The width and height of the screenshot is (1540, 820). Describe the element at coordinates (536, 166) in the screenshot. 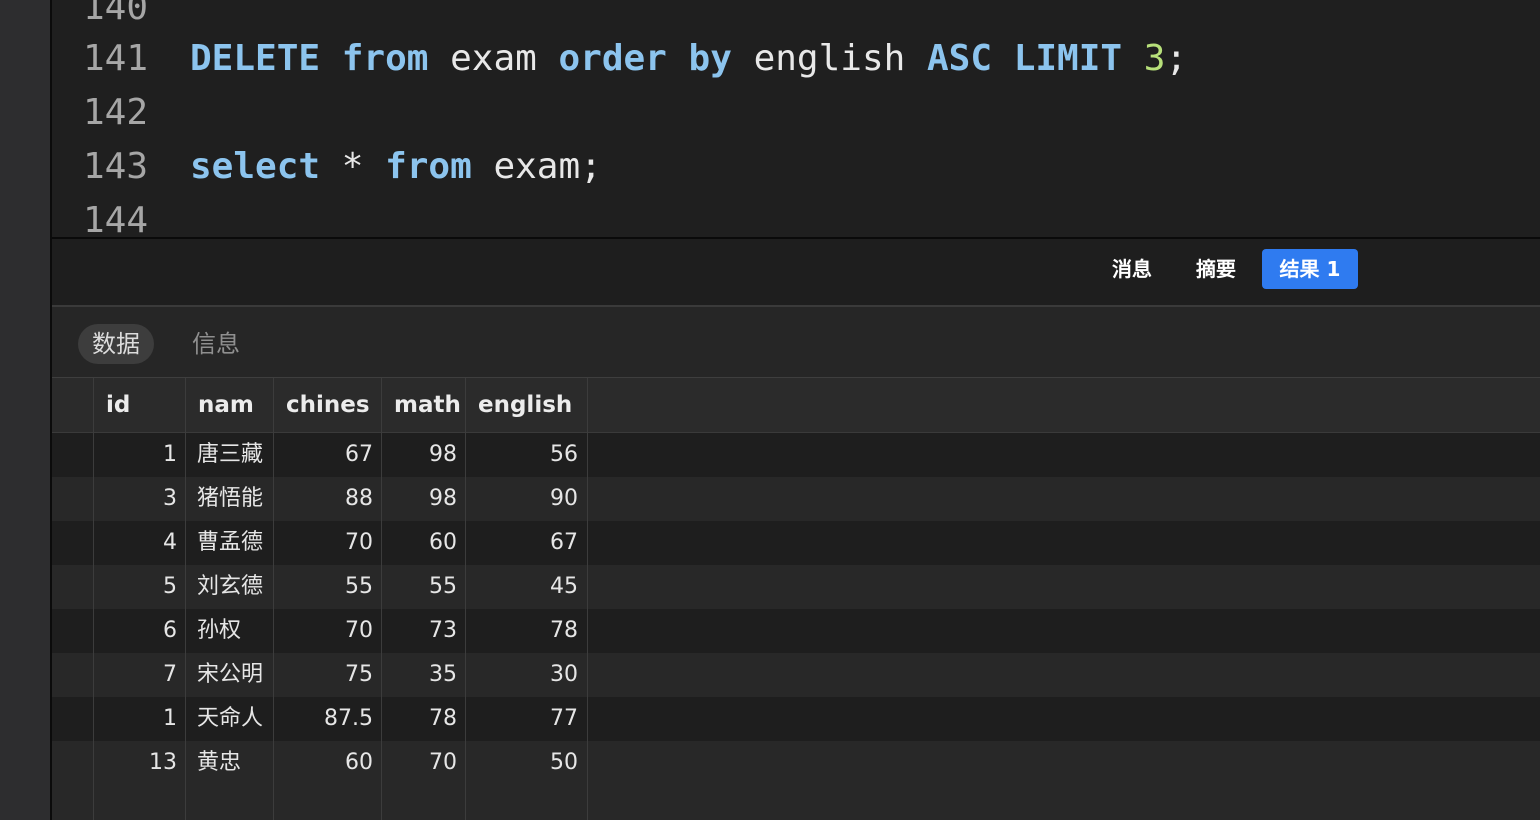

I see `sql-text: exam;` at that location.